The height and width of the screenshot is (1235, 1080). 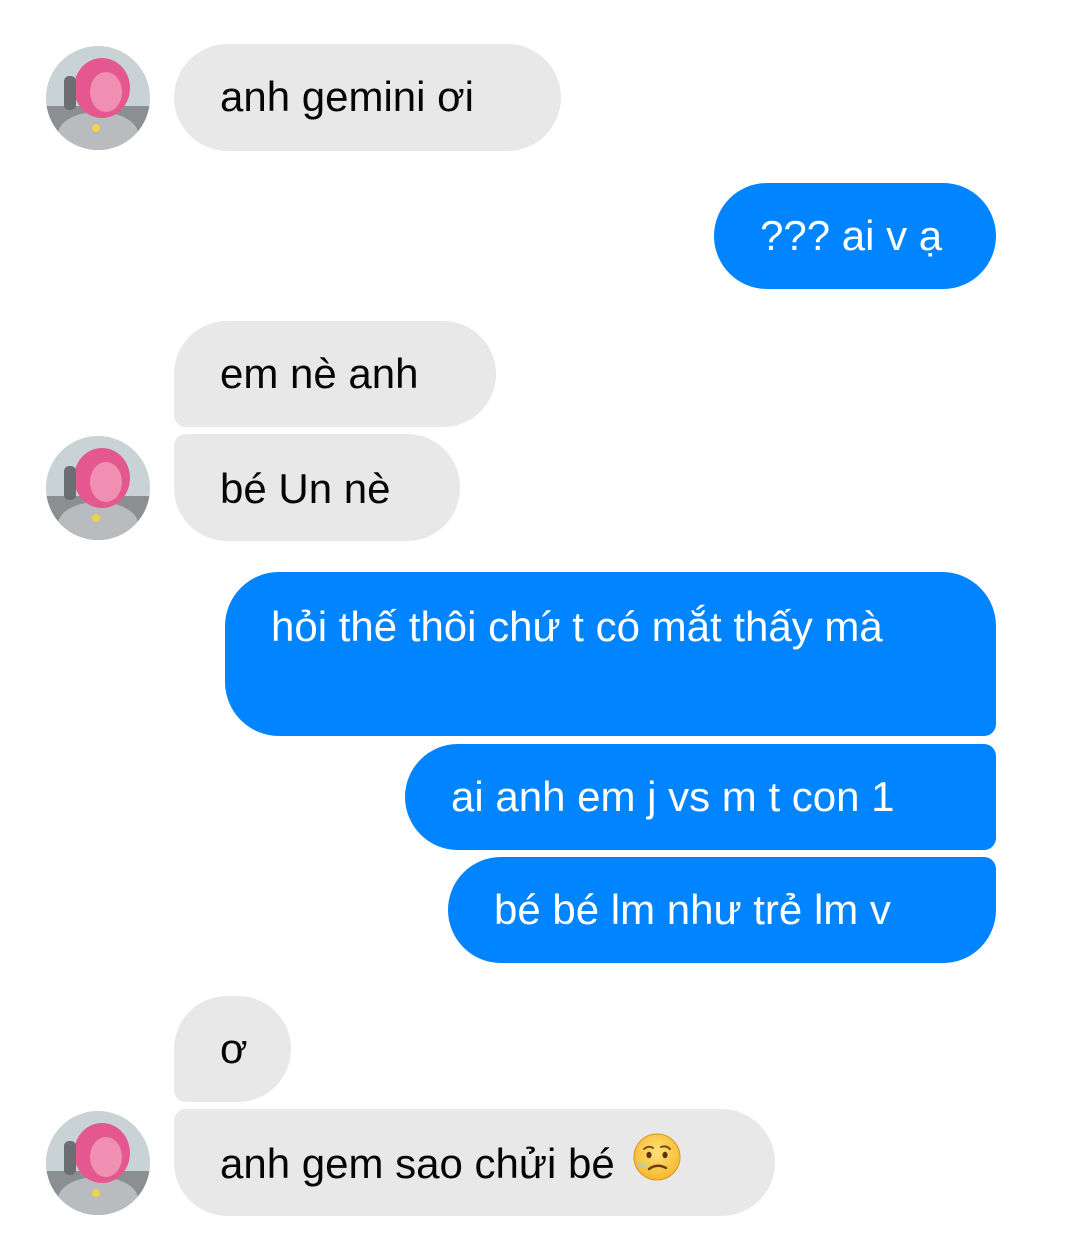 I want to click on message-bubble-outgoing: ??? ai v ạ, so click(x=855, y=236).